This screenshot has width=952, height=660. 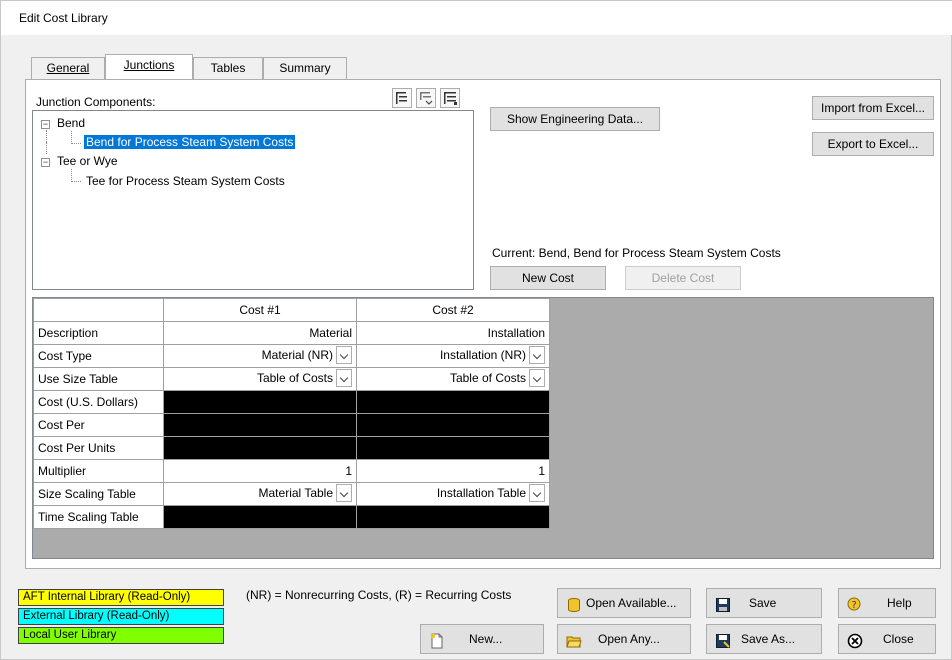 What do you see at coordinates (482, 355) in the screenshot?
I see `cost-type-cost-2-value: Installation (NR)` at bounding box center [482, 355].